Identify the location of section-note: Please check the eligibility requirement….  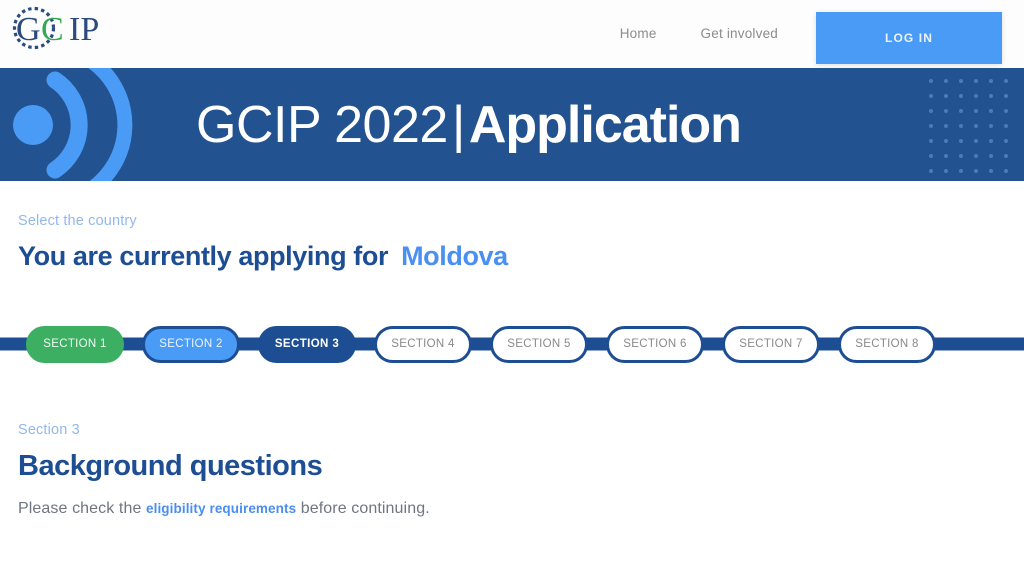
(521, 509).